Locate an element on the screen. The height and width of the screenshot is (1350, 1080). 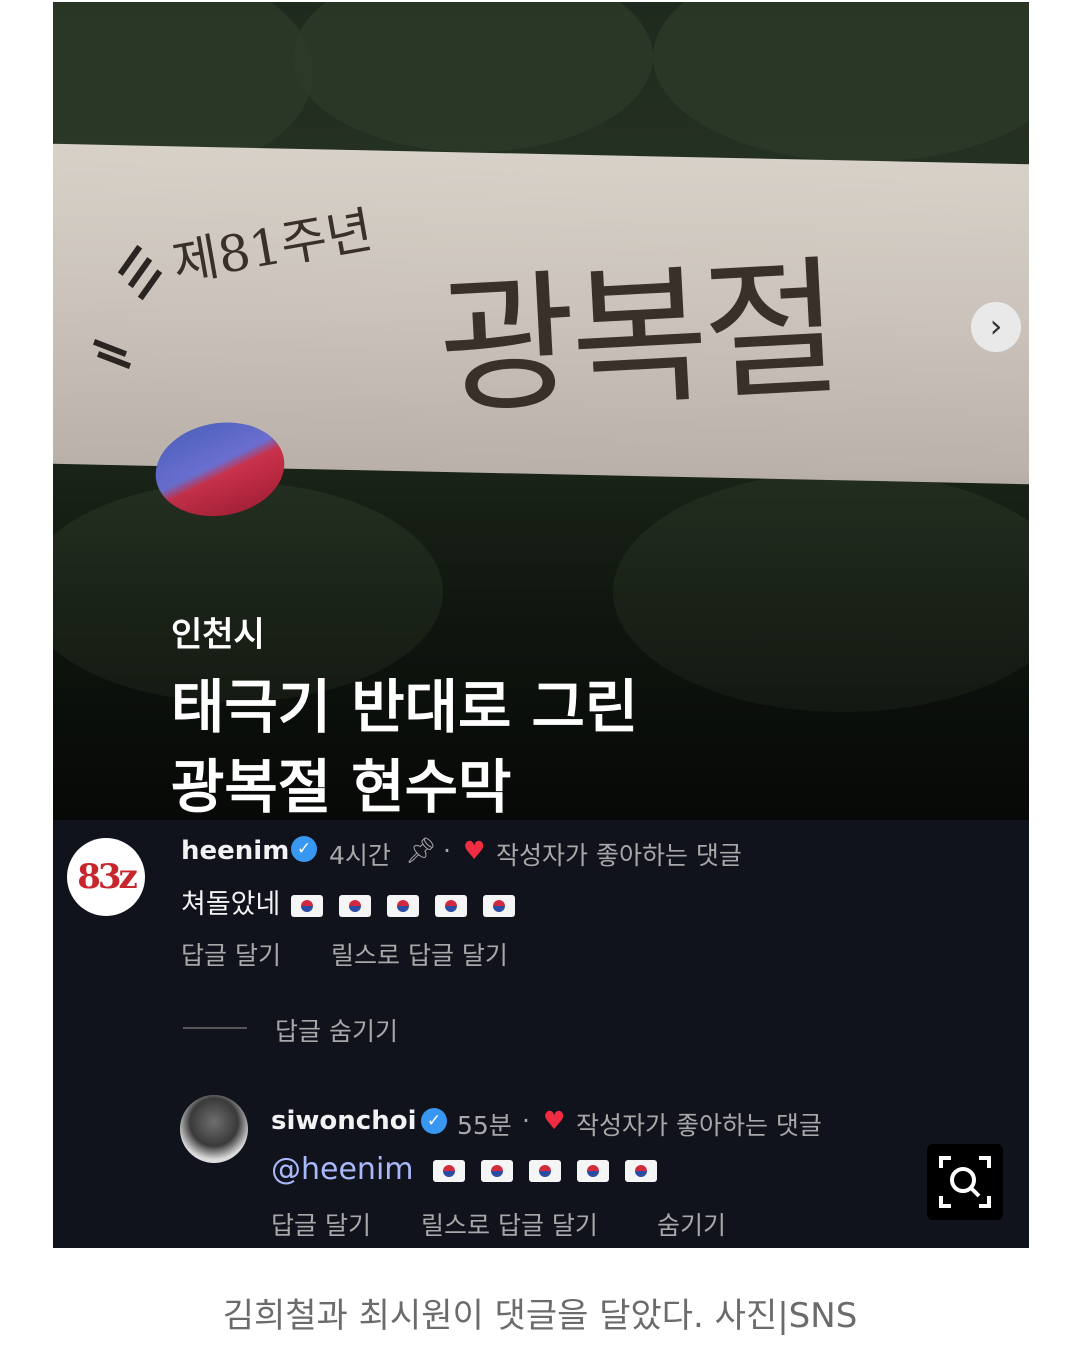
hide-replies-button: 답글 숨기기 is located at coordinates (336, 1030).